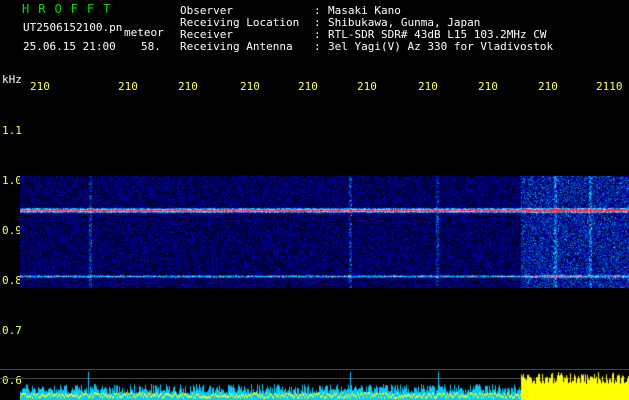 The width and height of the screenshot is (629, 400). What do you see at coordinates (71, 9) in the screenshot?
I see `app-title: HROFFT` at bounding box center [71, 9].